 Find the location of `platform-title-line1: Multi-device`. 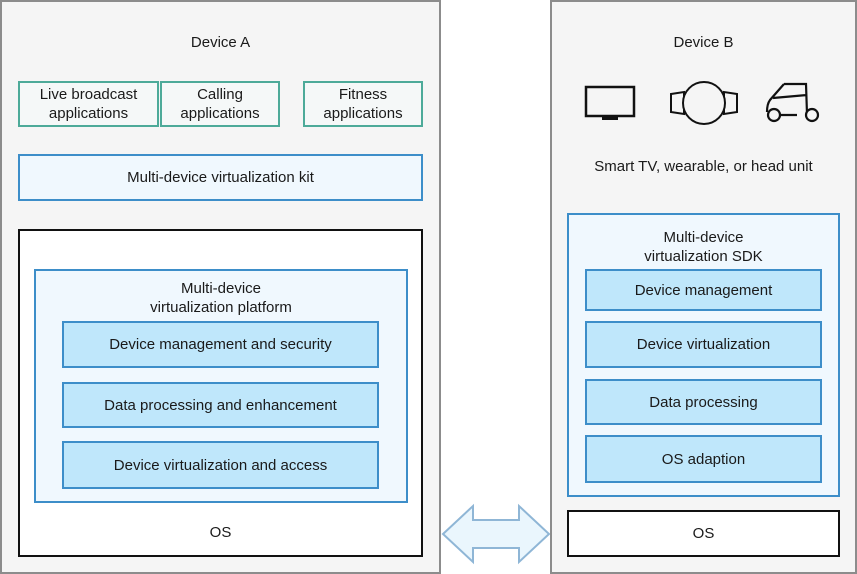

platform-title-line1: Multi-device is located at coordinates (221, 288).